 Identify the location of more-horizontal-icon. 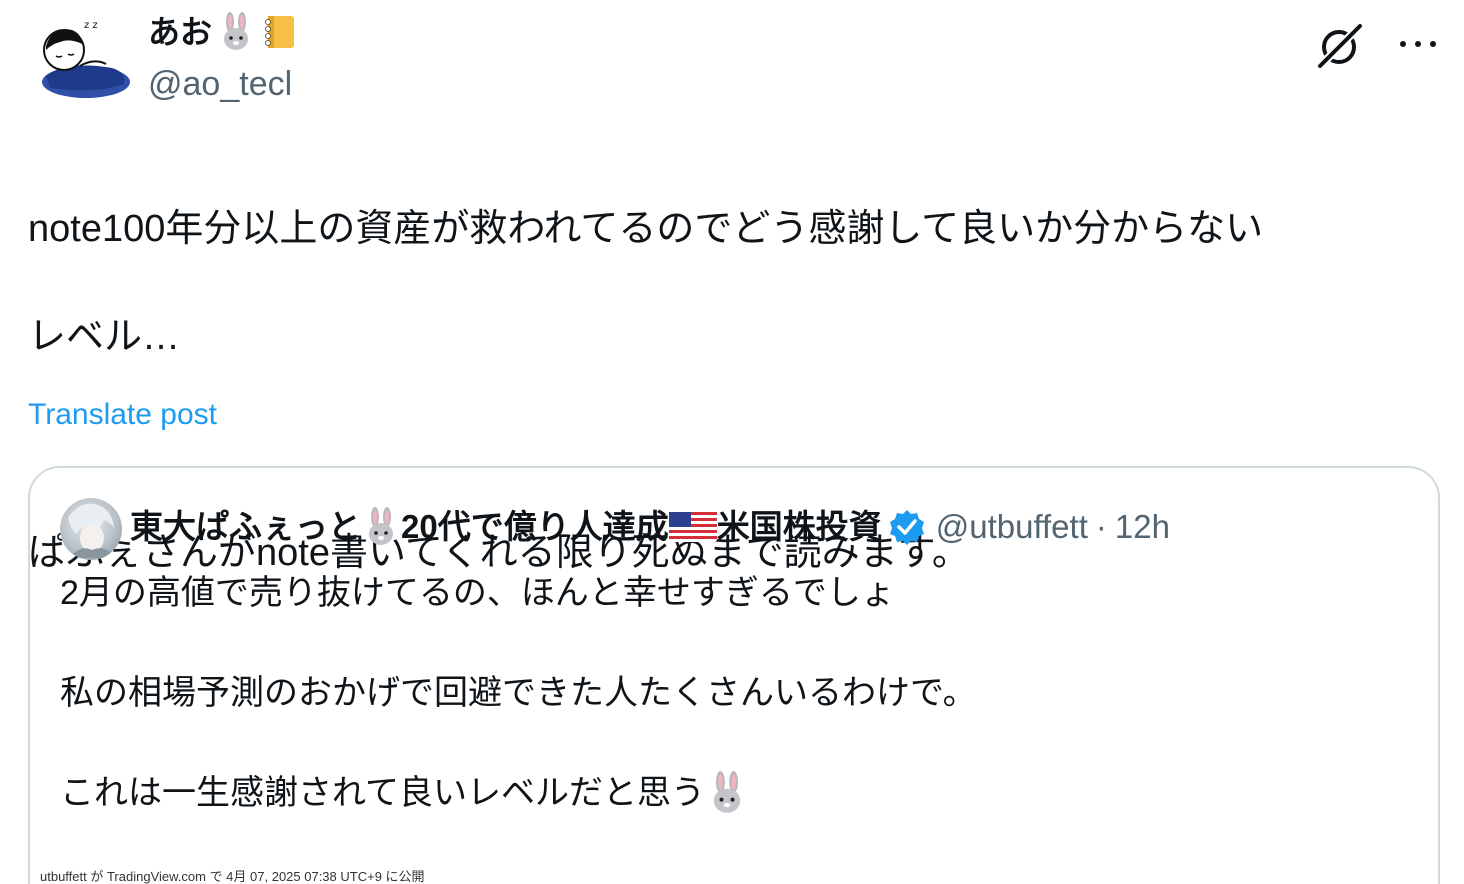
(1418, 44).